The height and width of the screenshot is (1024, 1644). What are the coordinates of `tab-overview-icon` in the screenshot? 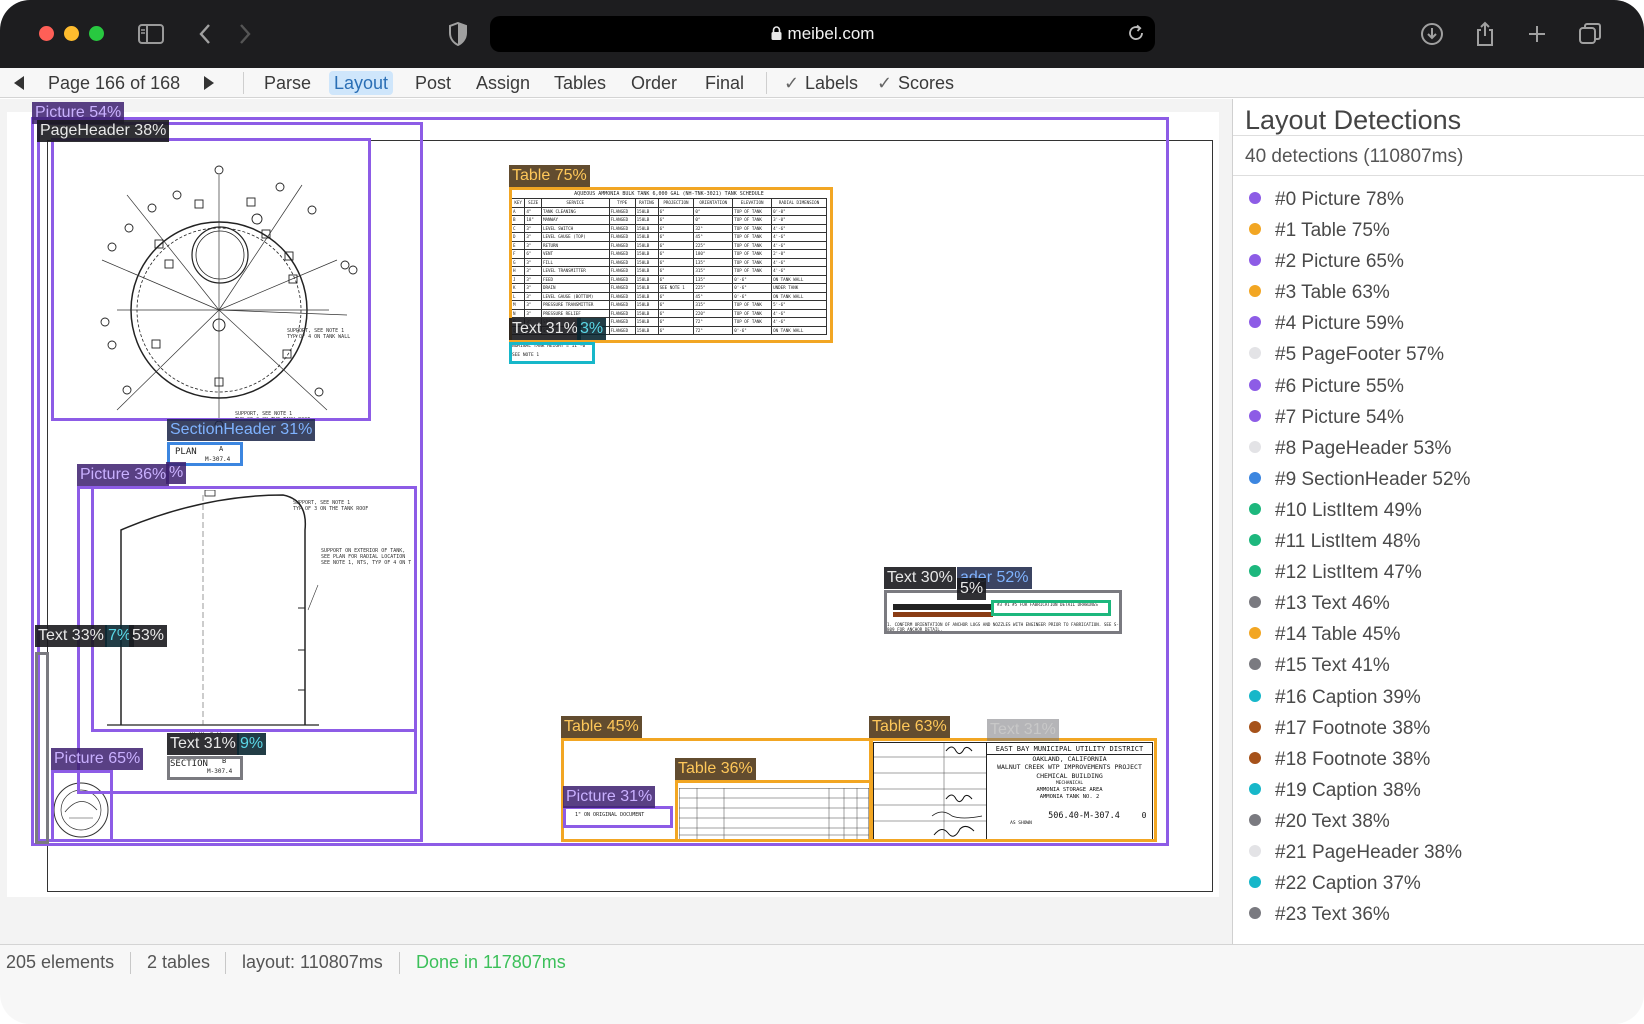 It's located at (1590, 34).